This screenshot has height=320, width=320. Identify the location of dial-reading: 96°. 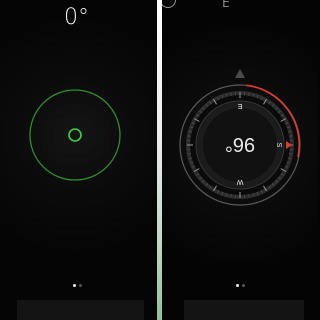
(240, 144).